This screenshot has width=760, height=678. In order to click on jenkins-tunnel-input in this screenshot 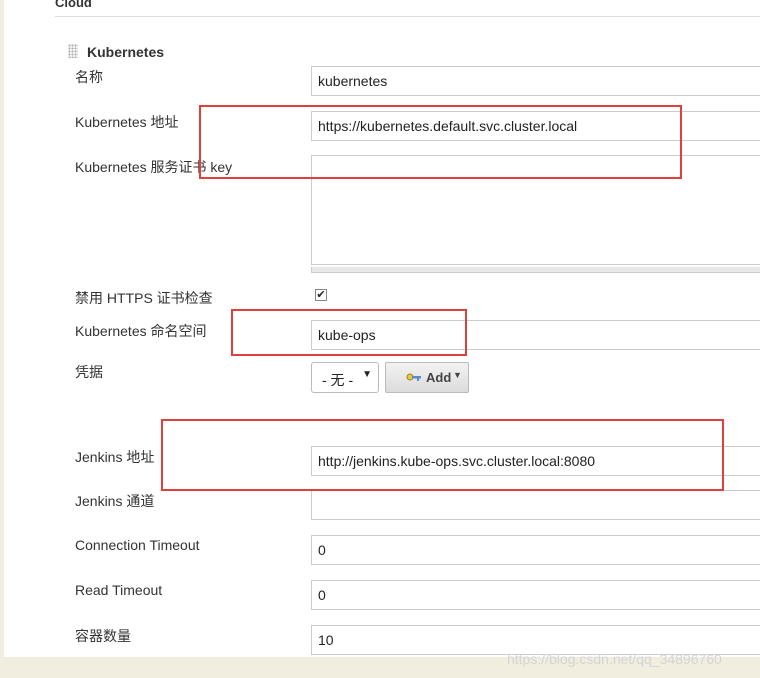, I will do `click(535, 505)`.